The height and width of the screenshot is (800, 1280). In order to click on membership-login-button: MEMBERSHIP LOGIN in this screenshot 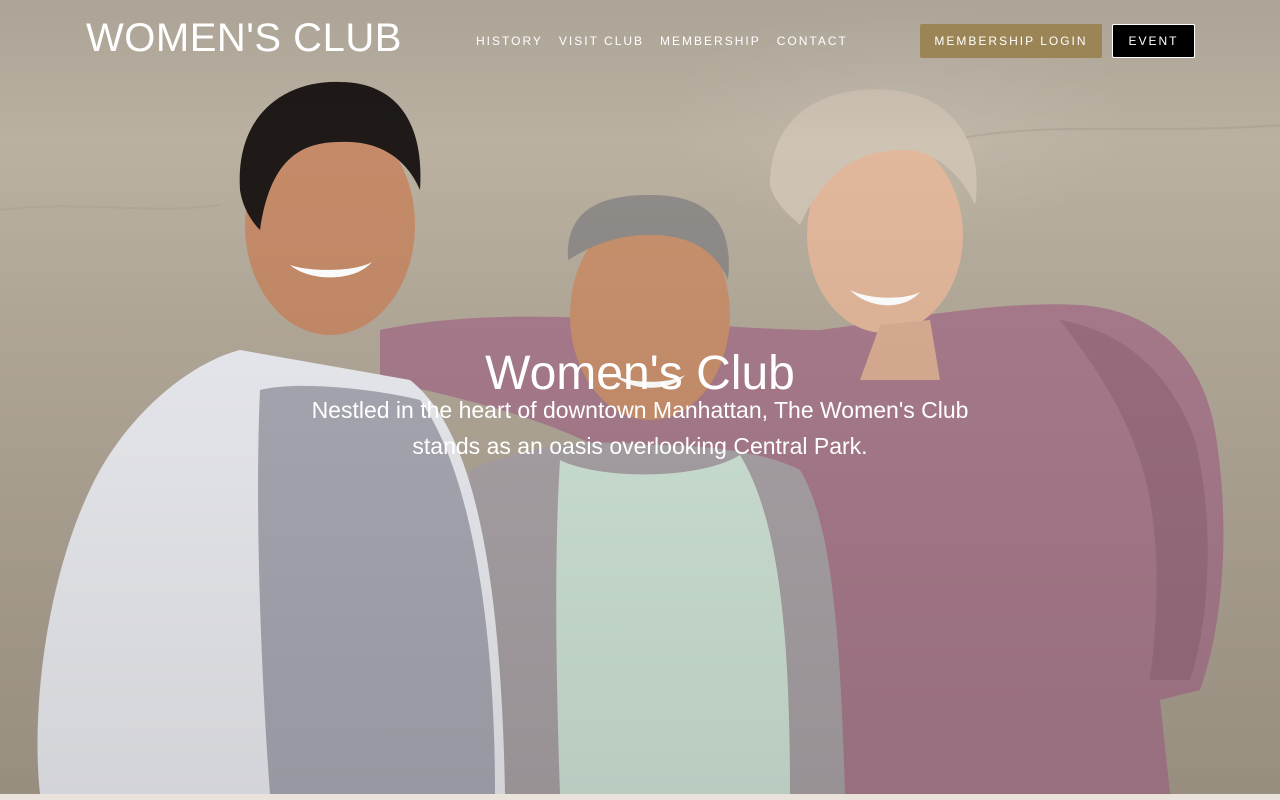, I will do `click(1011, 41)`.